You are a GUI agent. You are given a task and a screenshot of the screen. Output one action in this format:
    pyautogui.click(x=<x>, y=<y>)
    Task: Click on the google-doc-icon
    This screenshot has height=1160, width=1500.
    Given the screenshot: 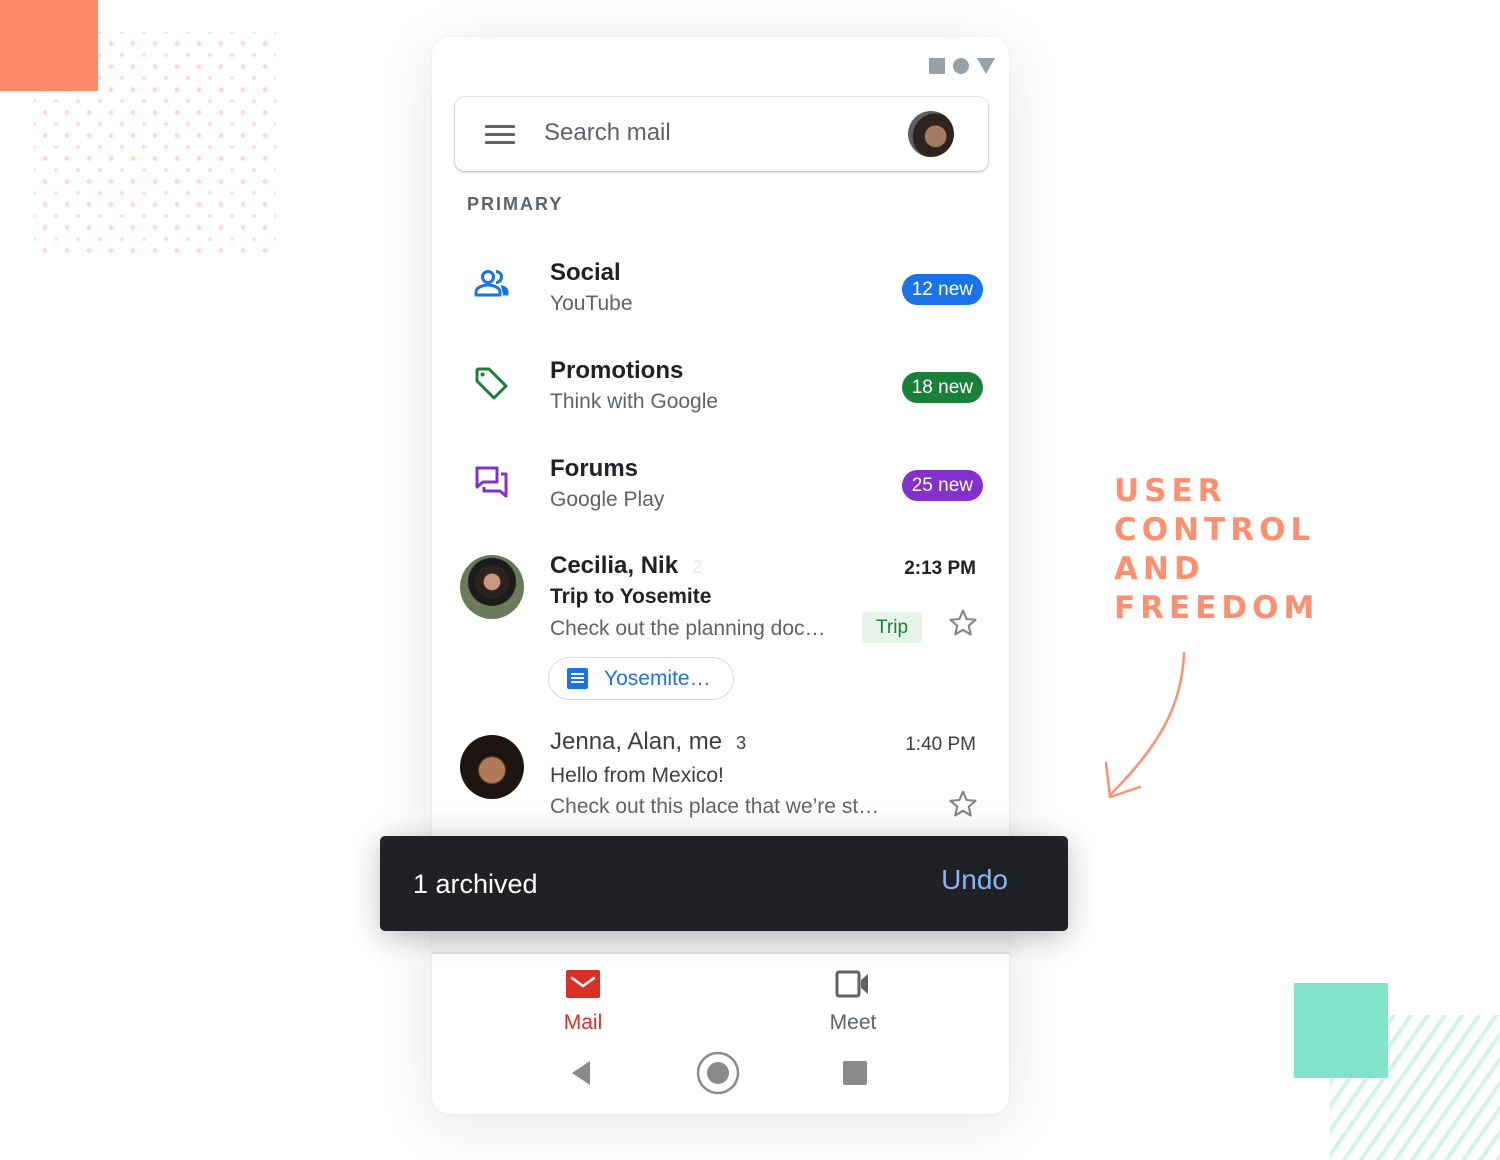 What is the action you would take?
    pyautogui.click(x=577, y=678)
    